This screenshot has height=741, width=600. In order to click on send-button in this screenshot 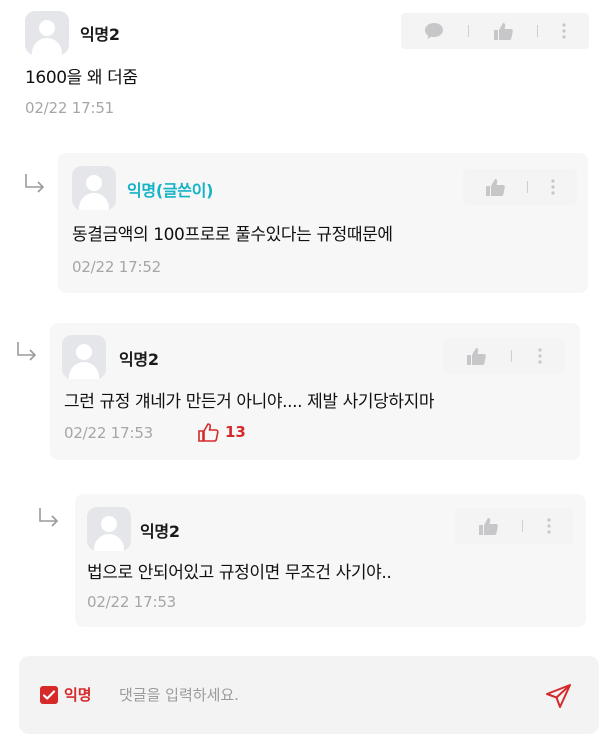, I will do `click(559, 696)`.